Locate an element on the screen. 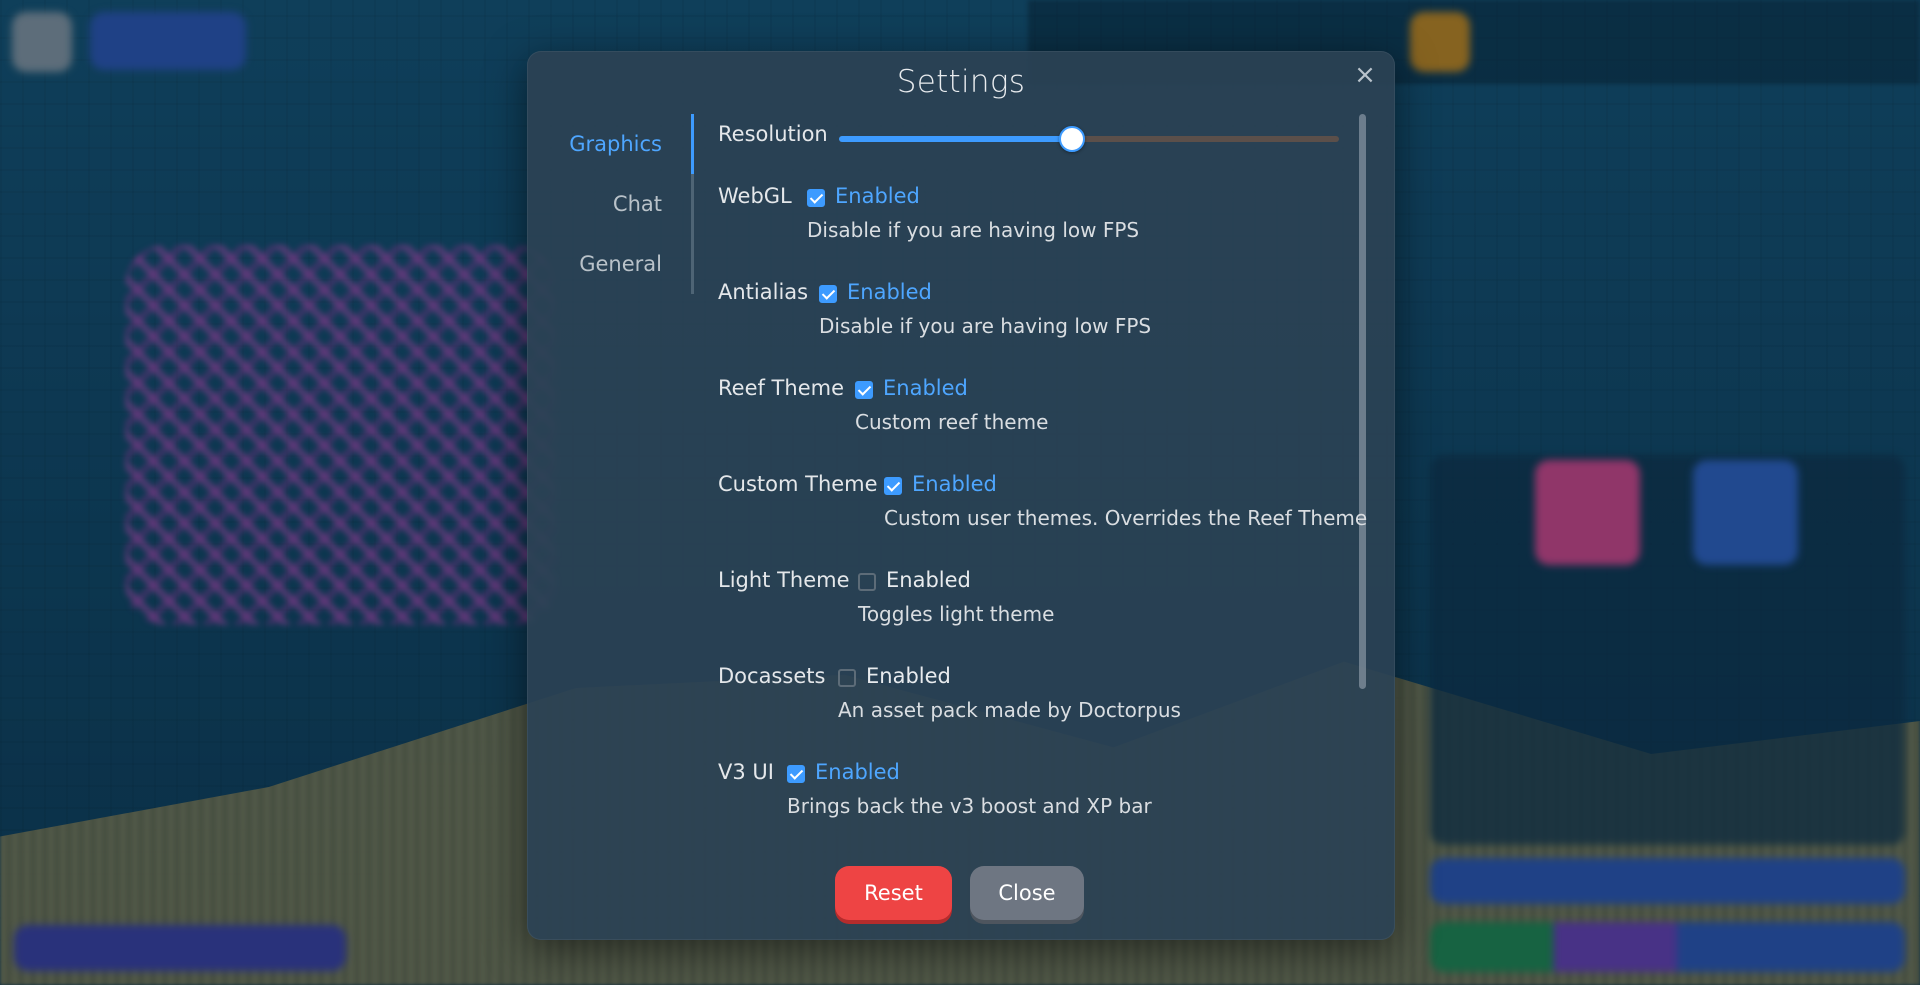  v3-ui-checkbox is located at coordinates (796, 774).